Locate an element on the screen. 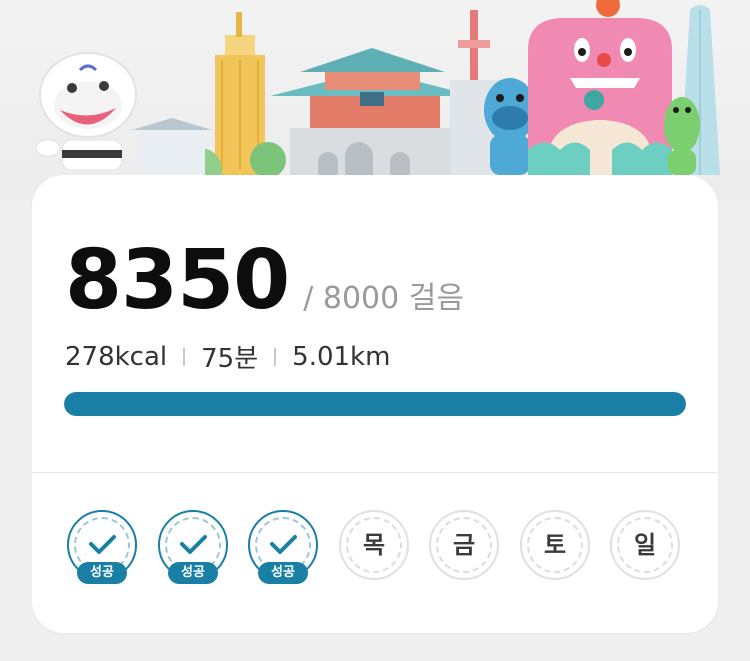 The image size is (750, 661). step-progress-fill is located at coordinates (375, 404).